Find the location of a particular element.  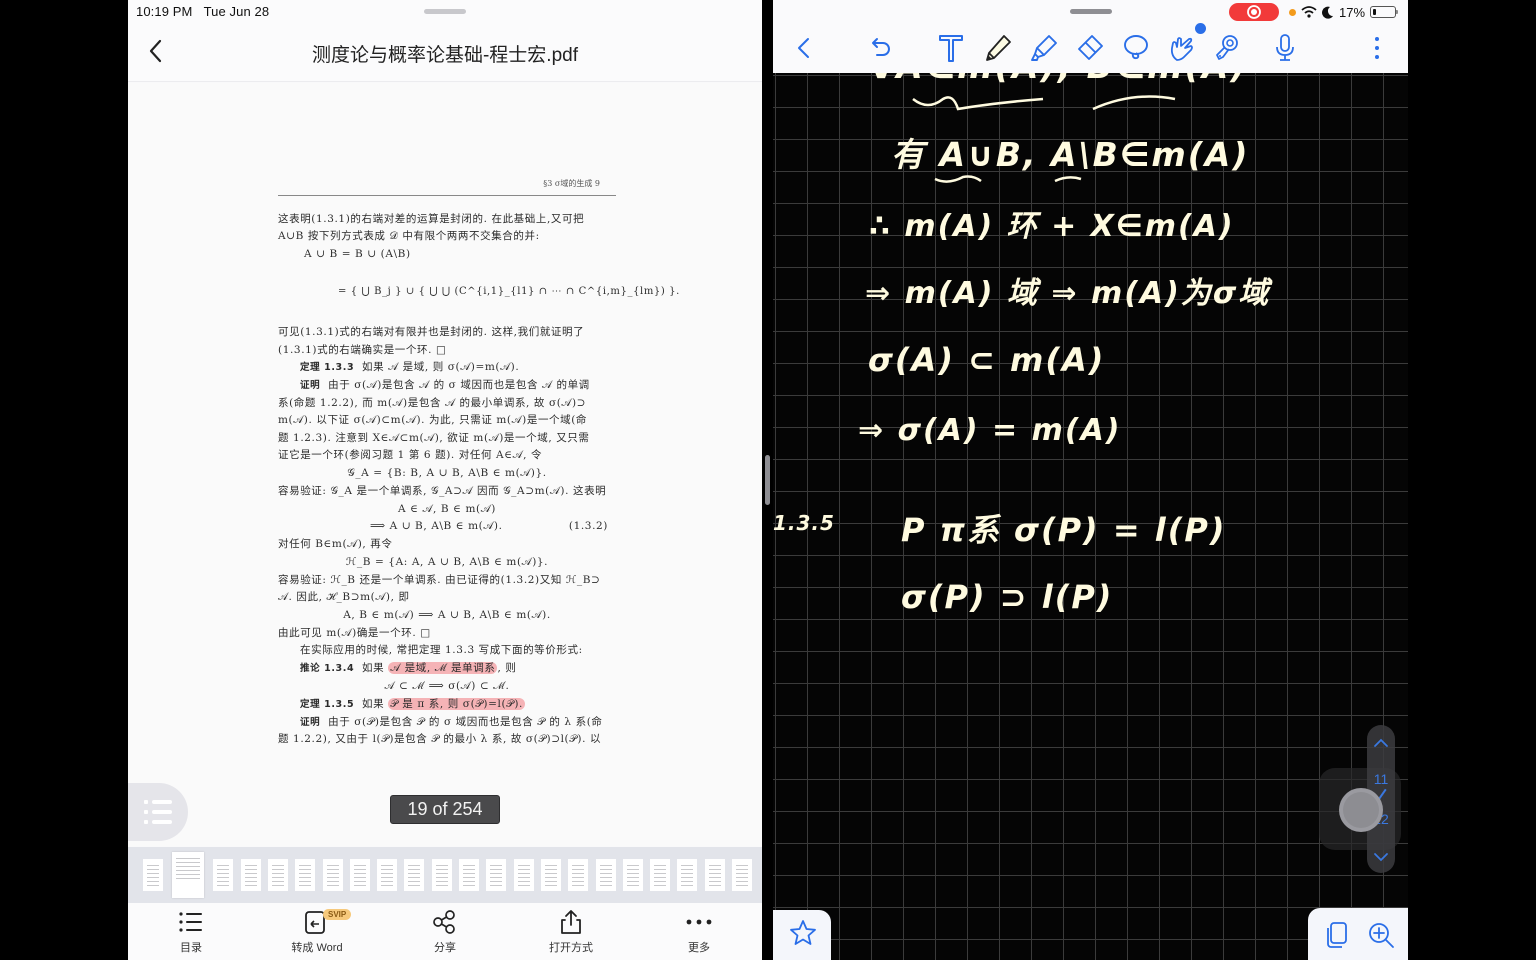

lasso-tool-icon is located at coordinates (1136, 47).